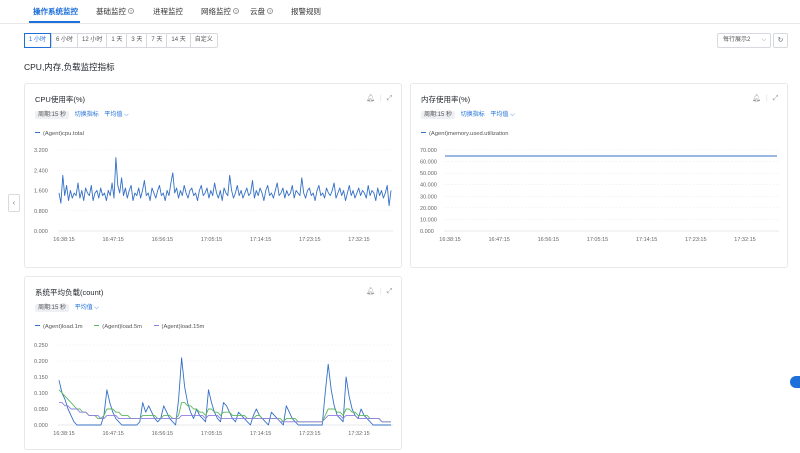 The image size is (800, 453). Describe the element at coordinates (41, 171) in the screenshot. I see `y-tick-label: 2.400` at that location.